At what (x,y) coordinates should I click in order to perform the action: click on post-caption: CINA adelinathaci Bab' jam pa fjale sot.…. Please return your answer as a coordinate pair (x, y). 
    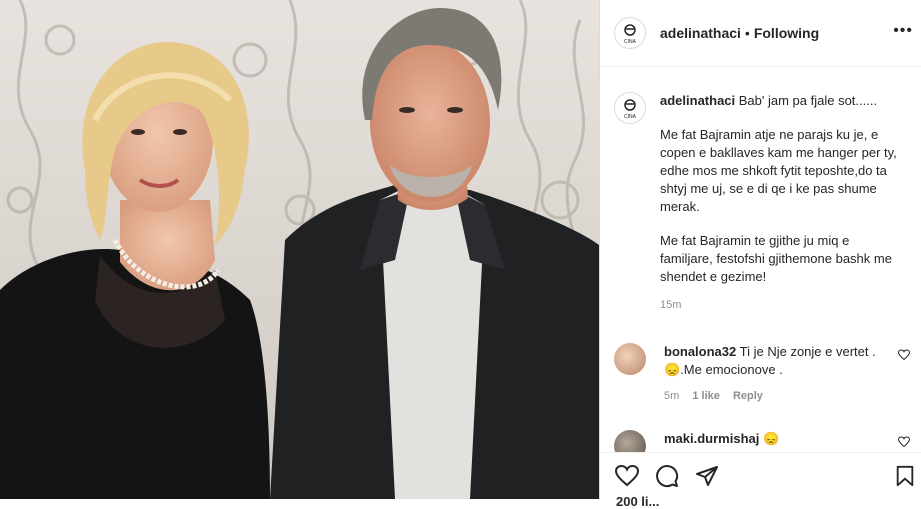
    Looking at the image, I should click on (763, 203).